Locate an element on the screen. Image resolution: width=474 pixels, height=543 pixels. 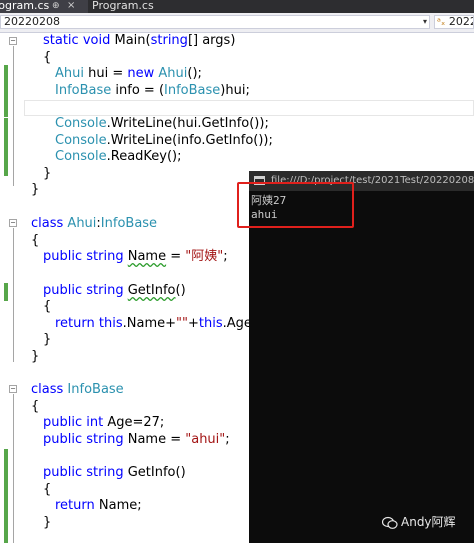
code-line: static void Main(string[] args) is located at coordinates (139, 40).